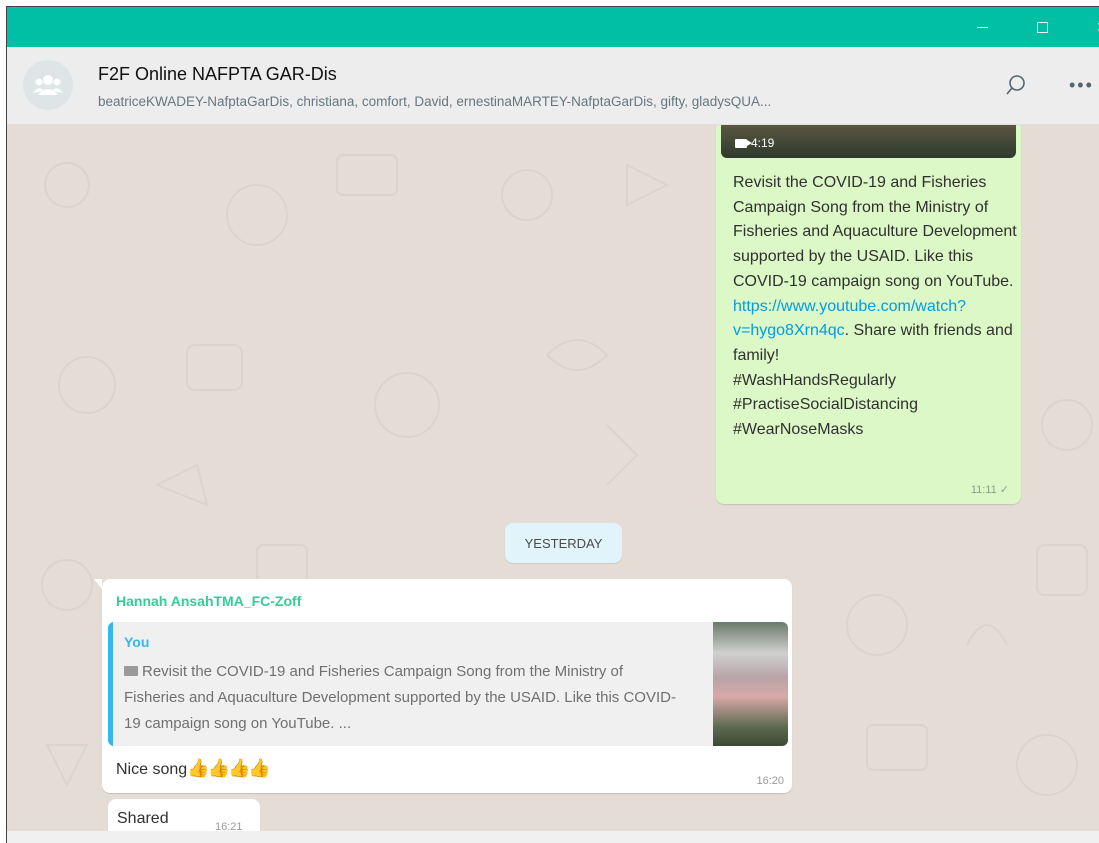 This screenshot has width=1099, height=843. I want to click on incoming-message: Shared 16:21, so click(184, 815).